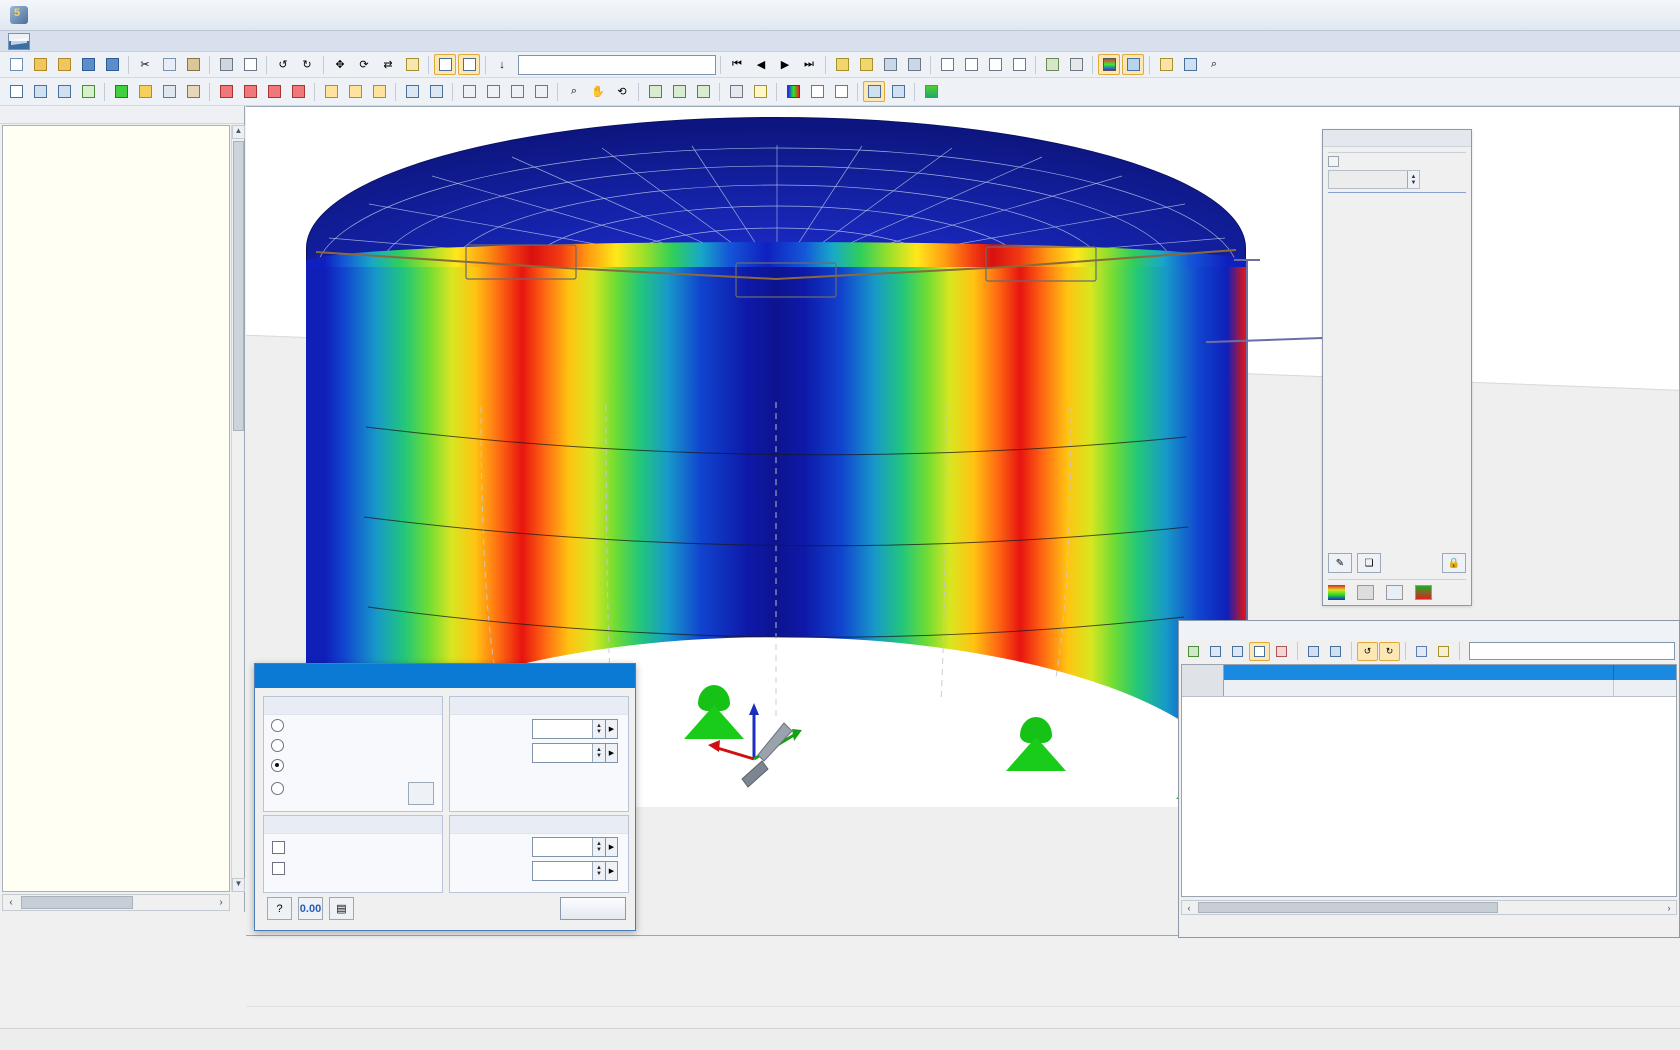  Describe the element at coordinates (310, 908) in the screenshot. I see `numbers-icon: 0.00` at that location.